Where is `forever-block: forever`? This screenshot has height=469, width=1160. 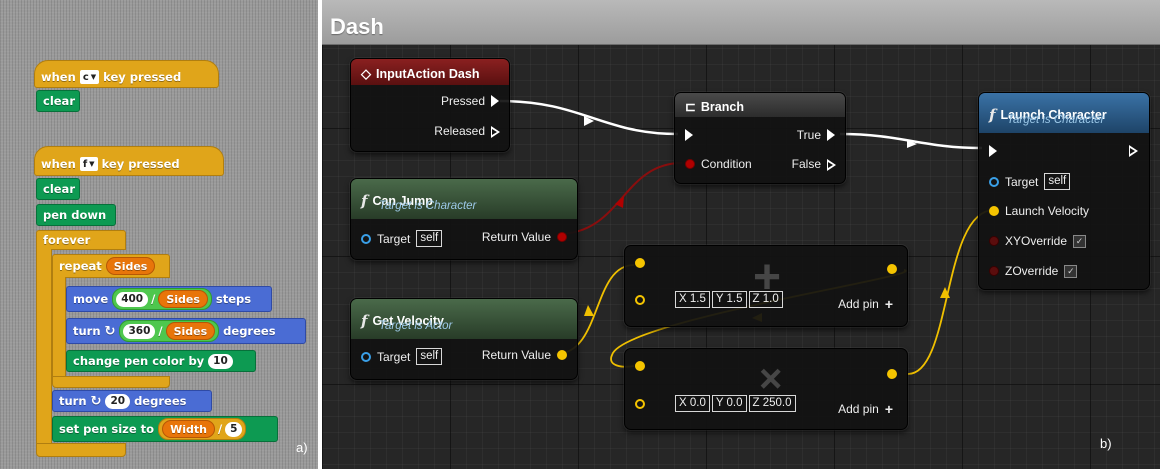 forever-block: forever is located at coordinates (81, 240).